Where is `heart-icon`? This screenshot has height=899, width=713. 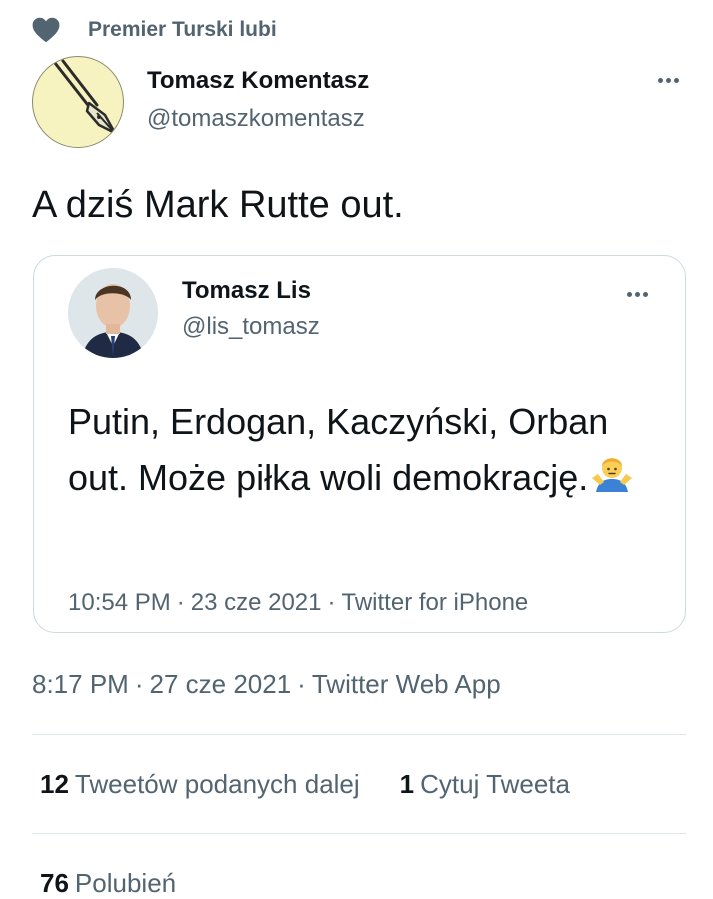 heart-icon is located at coordinates (46, 30).